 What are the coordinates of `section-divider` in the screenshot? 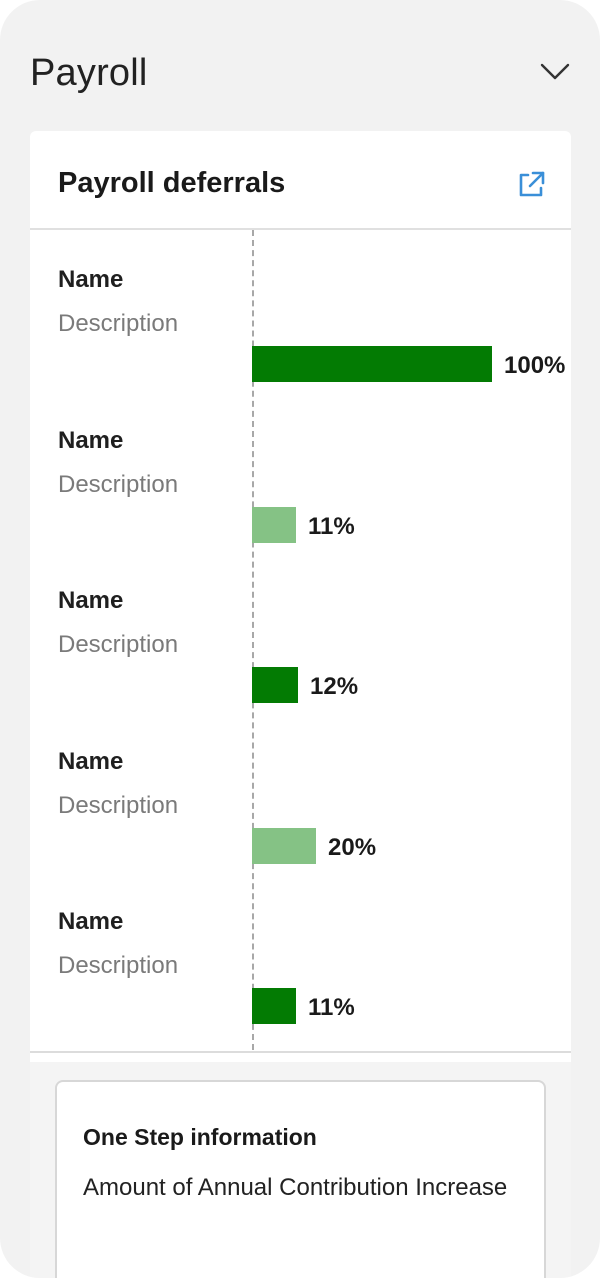 It's located at (300, 1052).